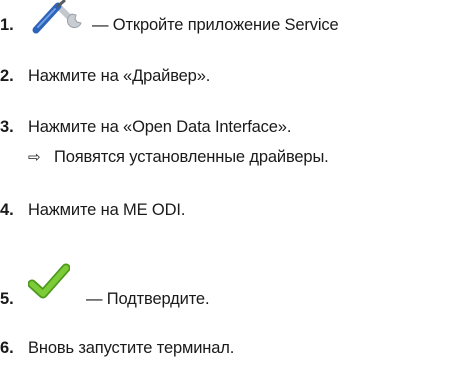  Describe the element at coordinates (34, 157) in the screenshot. I see `result-arrow-icon: ⇨` at that location.